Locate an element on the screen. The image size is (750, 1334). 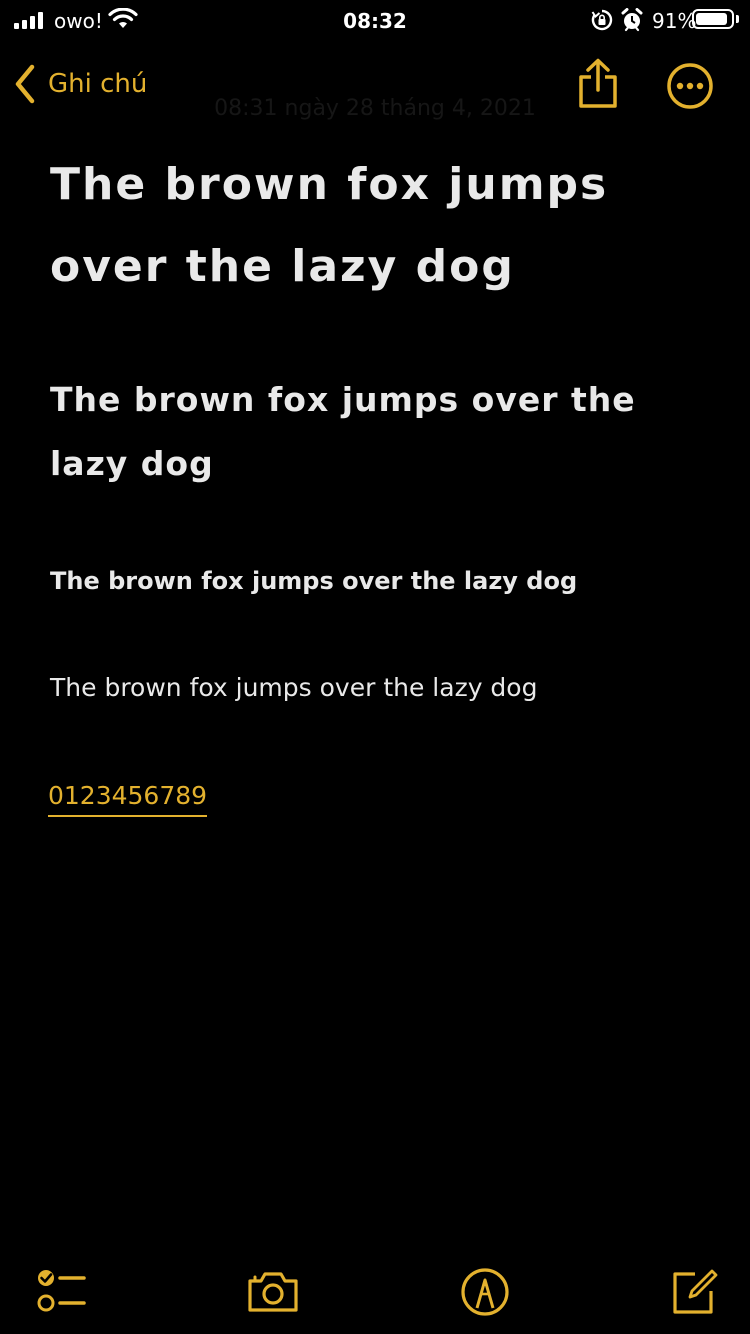
alarm-icon is located at coordinates (632, 20).